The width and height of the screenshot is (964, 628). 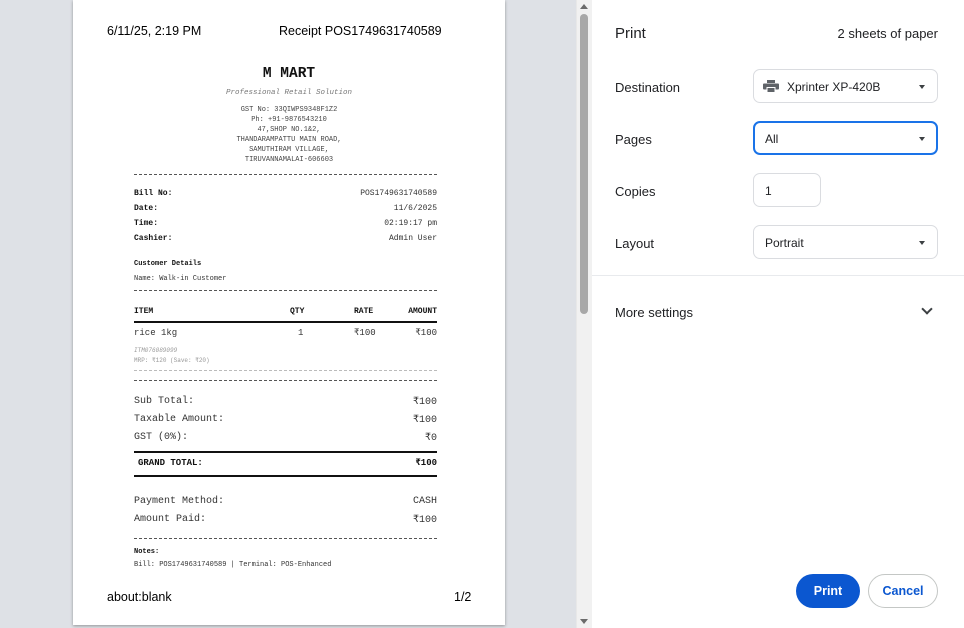 What do you see at coordinates (584, 621) in the screenshot?
I see `scroll-down-arrow-icon` at bounding box center [584, 621].